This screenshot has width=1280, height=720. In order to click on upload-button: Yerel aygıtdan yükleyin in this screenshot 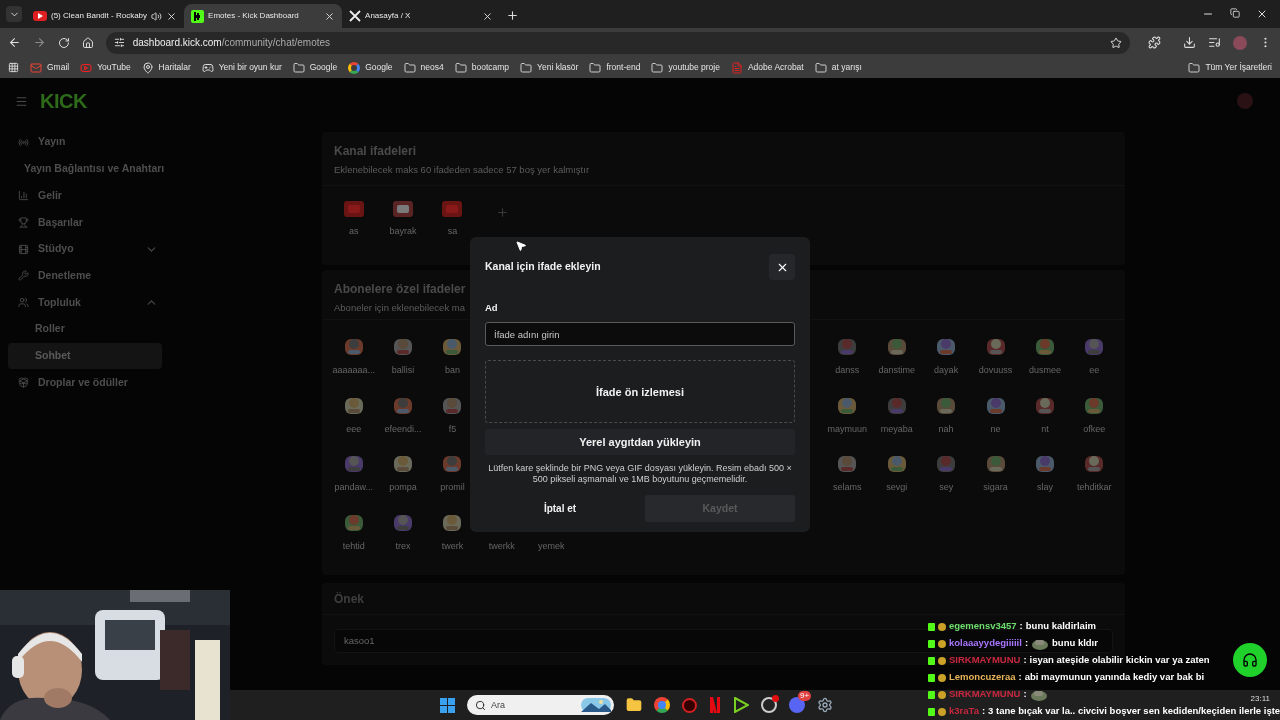, I will do `click(640, 442)`.